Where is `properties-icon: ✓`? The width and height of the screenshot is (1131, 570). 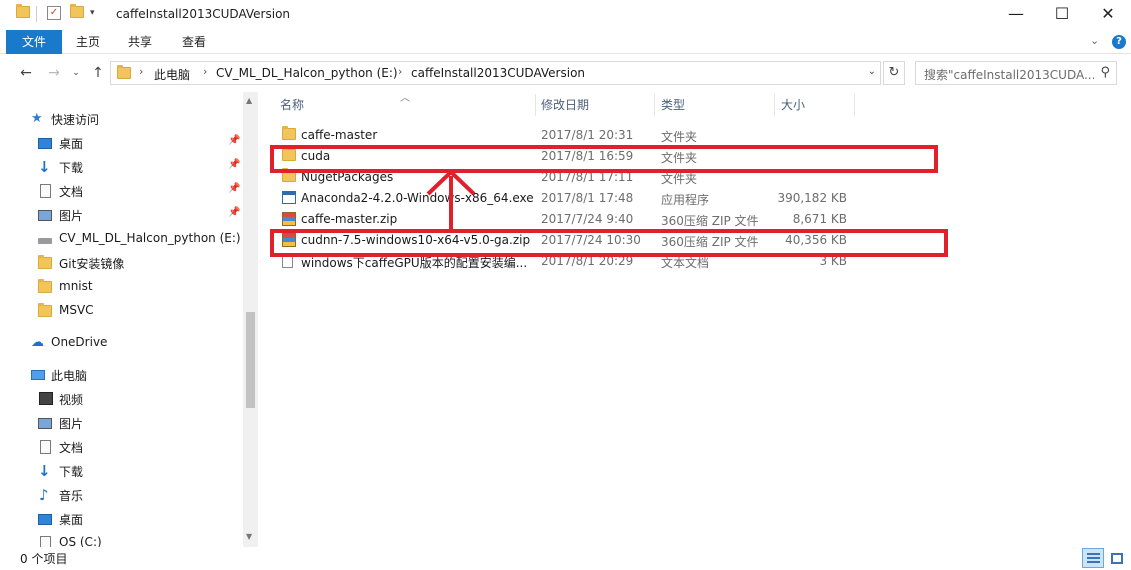
properties-icon: ✓ is located at coordinates (54, 13).